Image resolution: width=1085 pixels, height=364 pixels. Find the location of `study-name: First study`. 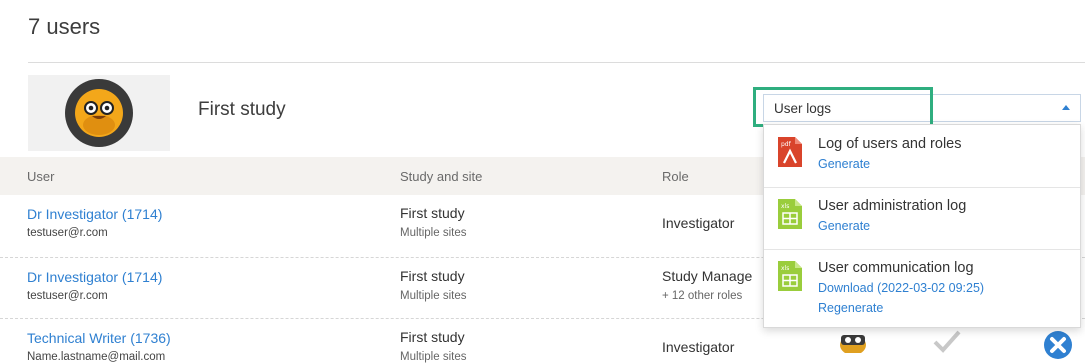

study-name: First study is located at coordinates (242, 109).